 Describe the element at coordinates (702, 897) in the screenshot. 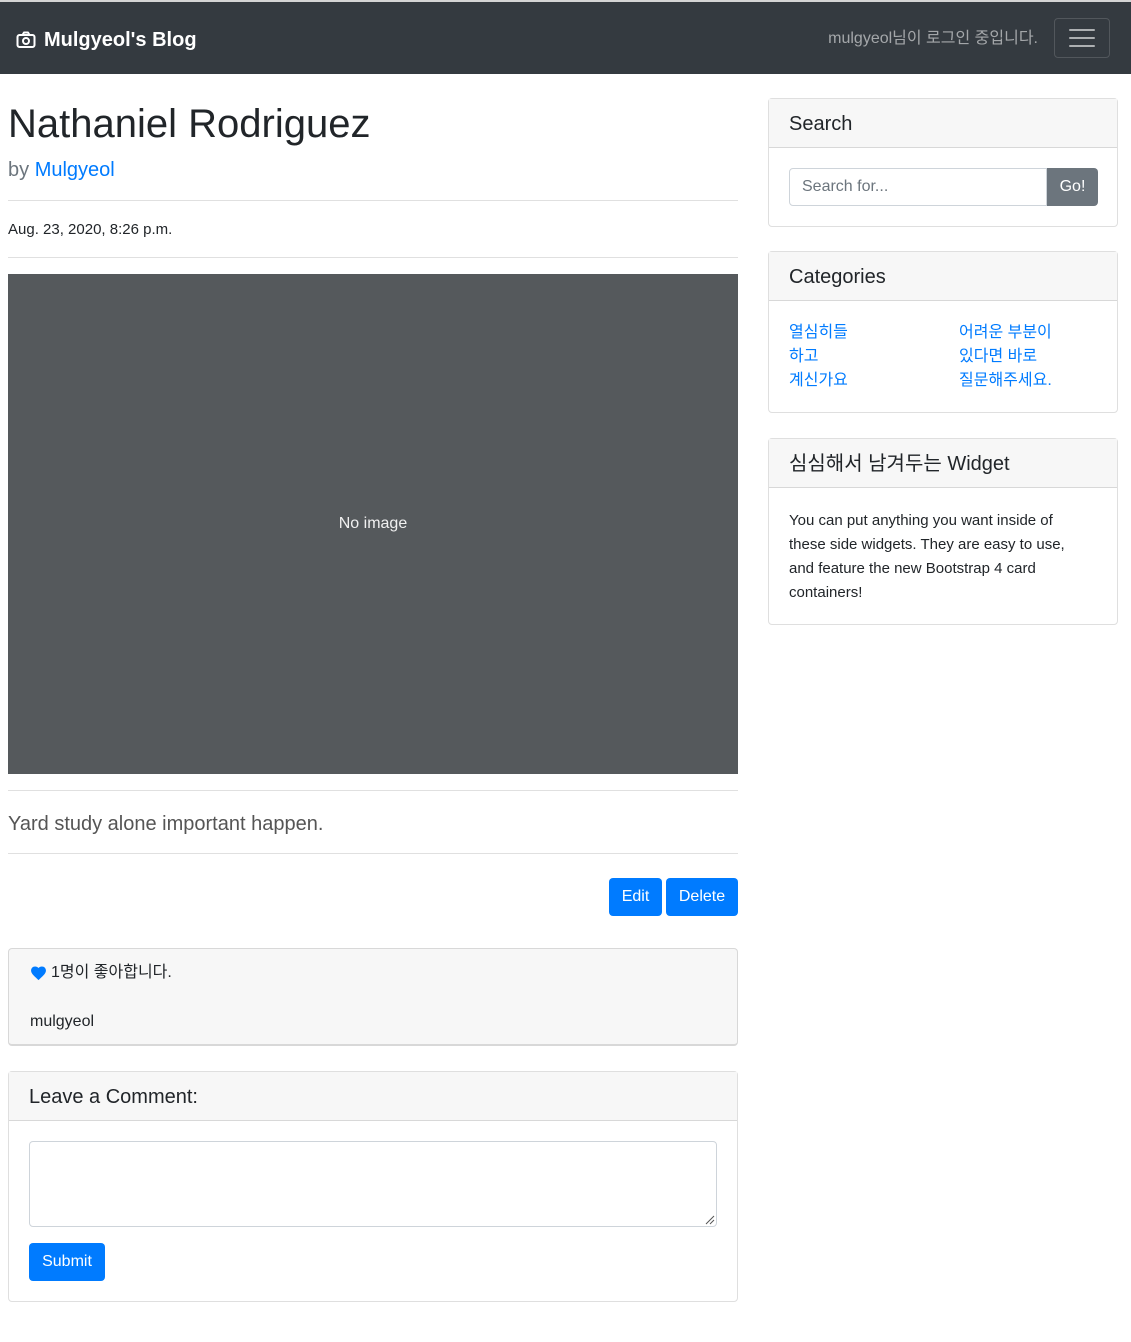

I see `delete-button: Delete` at that location.